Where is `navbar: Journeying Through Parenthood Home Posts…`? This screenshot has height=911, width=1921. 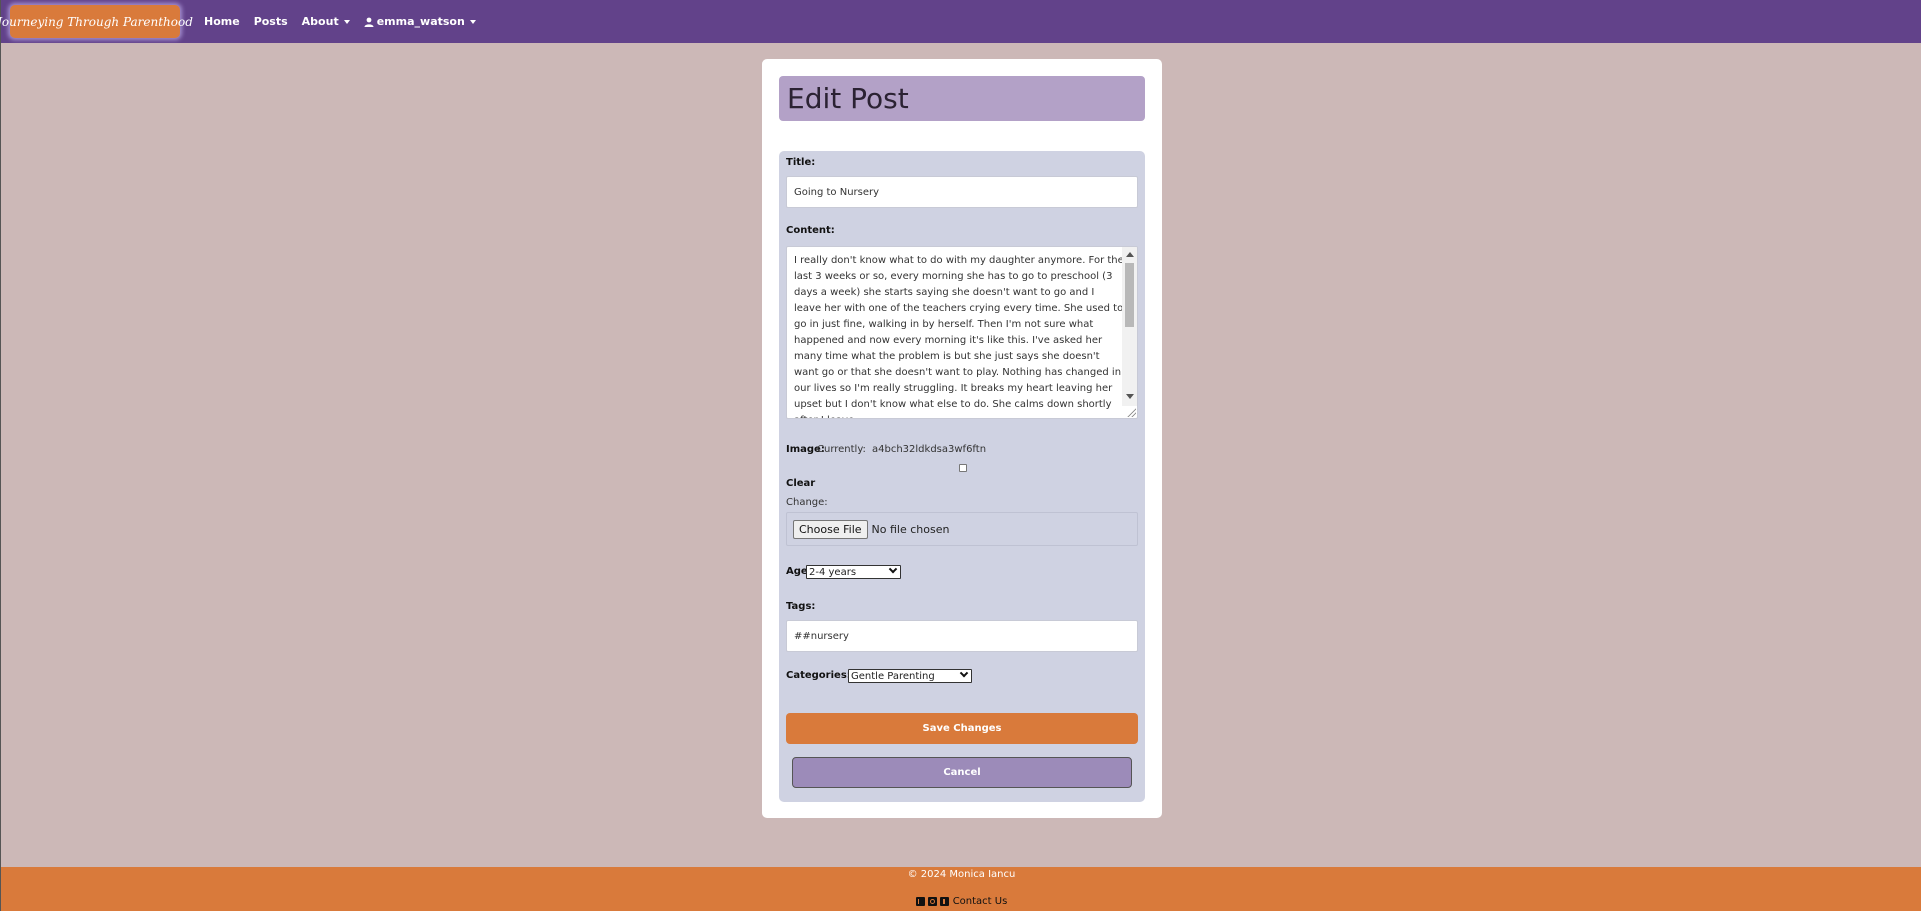 navbar: Journeying Through Parenthood Home Posts… is located at coordinates (960, 21).